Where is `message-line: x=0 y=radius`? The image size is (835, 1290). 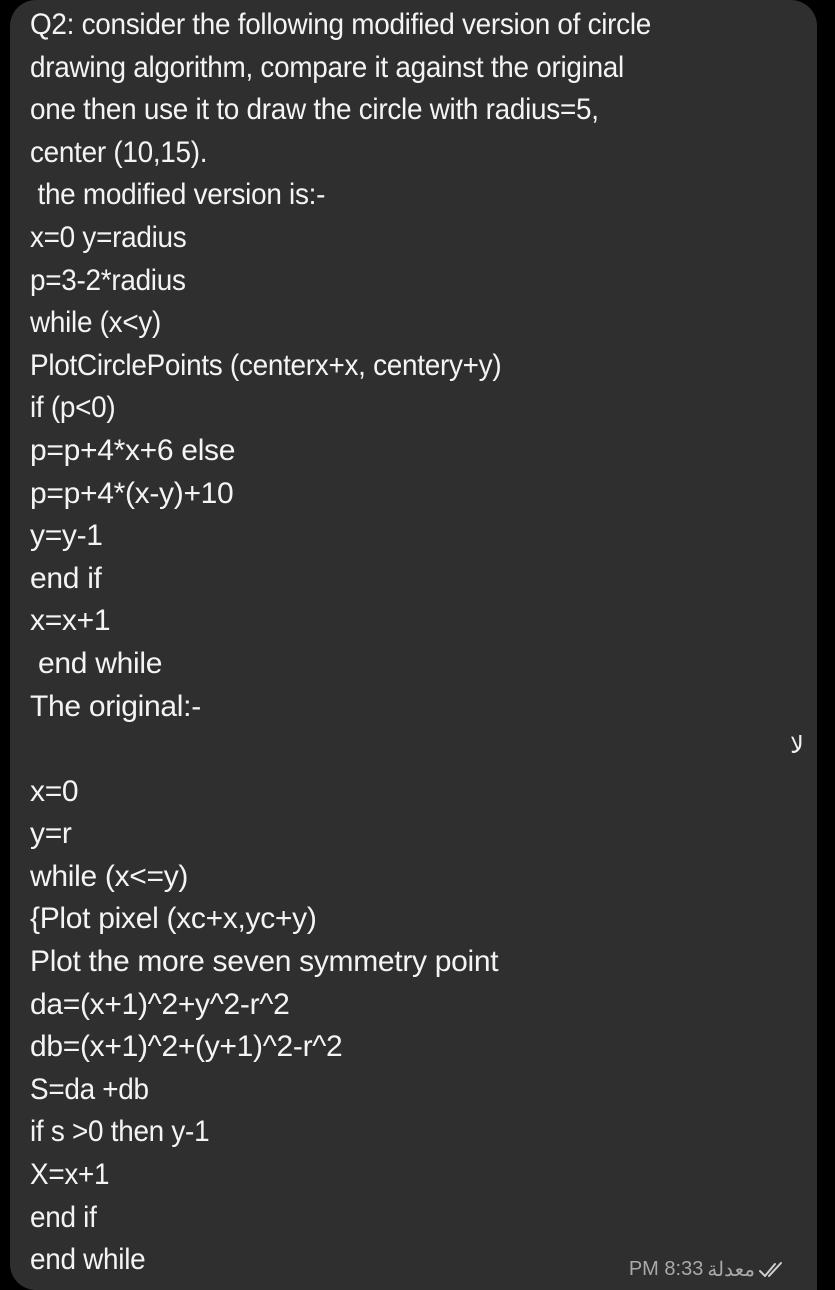
message-line: x=0 y=radius is located at coordinates (108, 237).